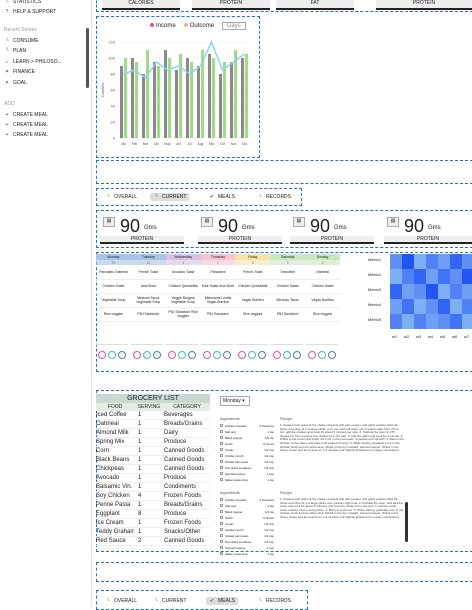 The image size is (472, 610). I want to click on ingredient-row: Cream 1/2 cup, so click(247, 450).